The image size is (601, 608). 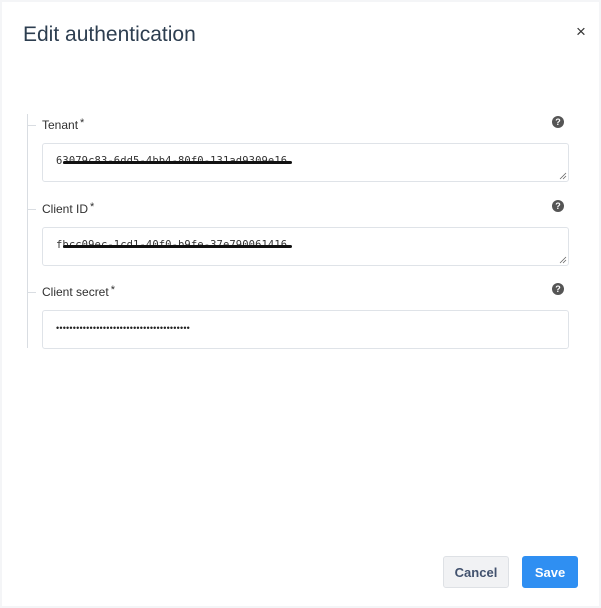 What do you see at coordinates (476, 572) in the screenshot?
I see `cancel-button: Cancel` at bounding box center [476, 572].